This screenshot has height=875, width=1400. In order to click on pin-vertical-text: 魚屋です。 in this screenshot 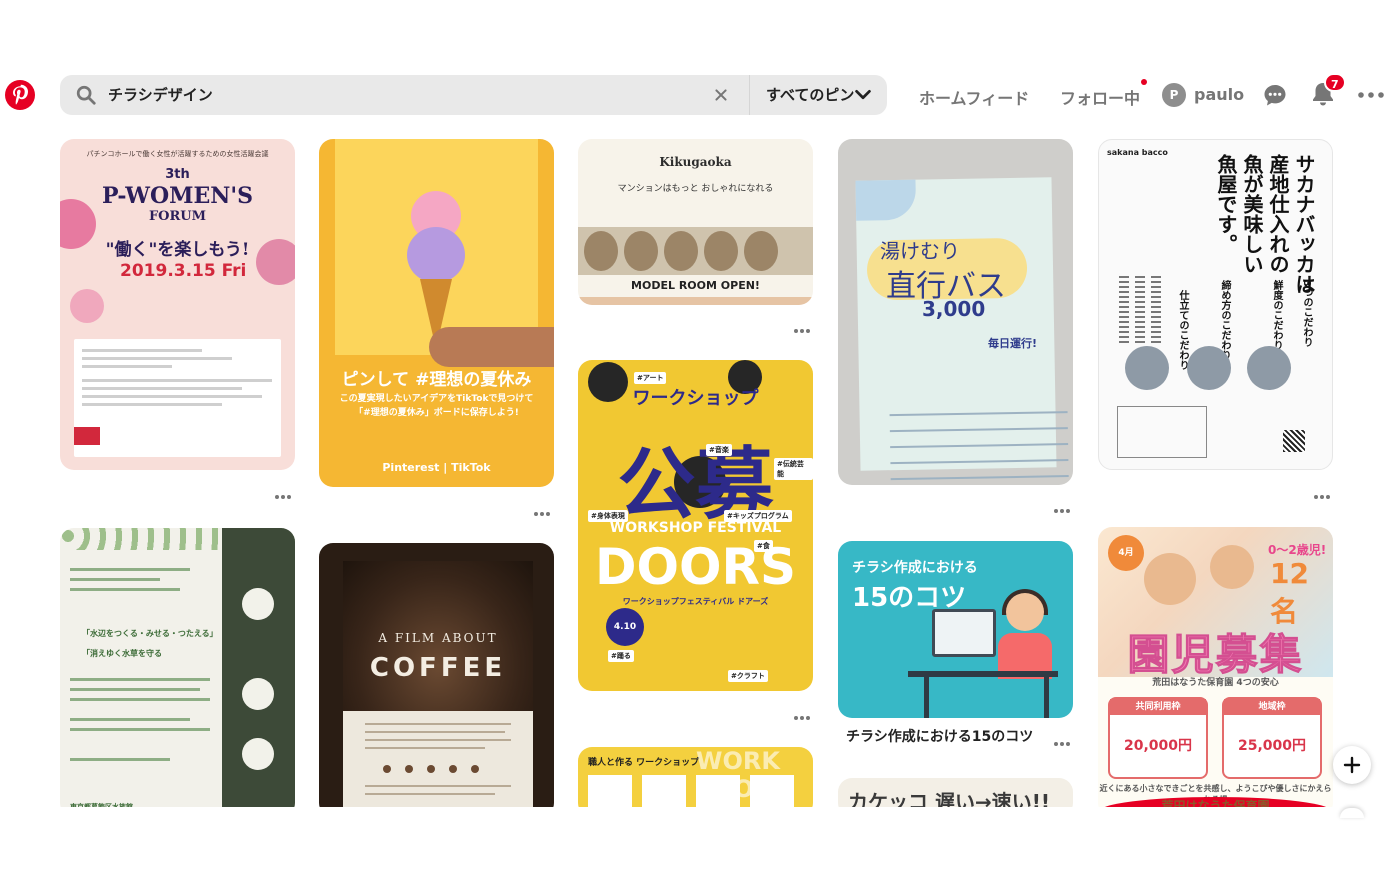, I will do `click(1226, 204)`.